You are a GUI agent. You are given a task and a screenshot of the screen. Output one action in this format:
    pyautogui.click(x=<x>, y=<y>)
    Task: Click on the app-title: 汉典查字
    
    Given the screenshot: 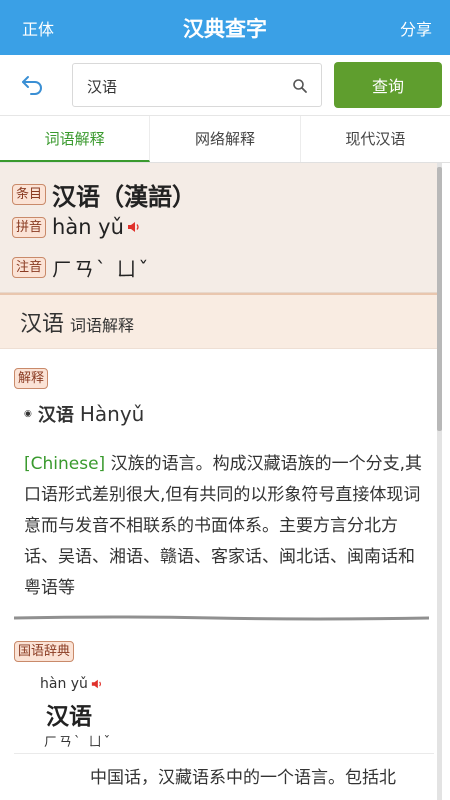 What is the action you would take?
    pyautogui.click(x=225, y=28)
    